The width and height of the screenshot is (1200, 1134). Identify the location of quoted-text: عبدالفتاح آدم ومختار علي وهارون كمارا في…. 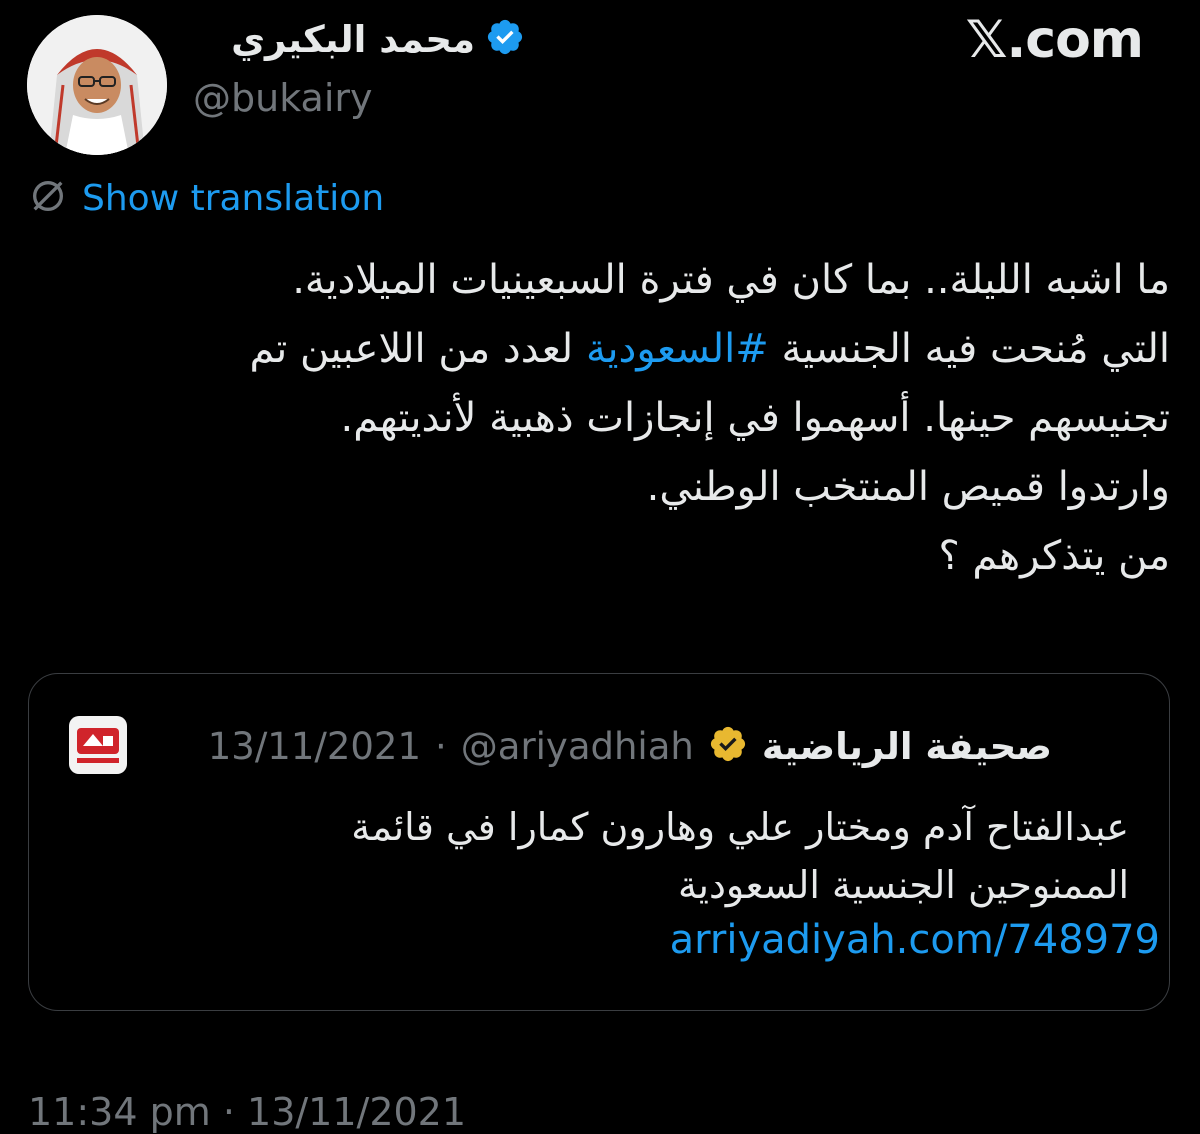
(629, 856).